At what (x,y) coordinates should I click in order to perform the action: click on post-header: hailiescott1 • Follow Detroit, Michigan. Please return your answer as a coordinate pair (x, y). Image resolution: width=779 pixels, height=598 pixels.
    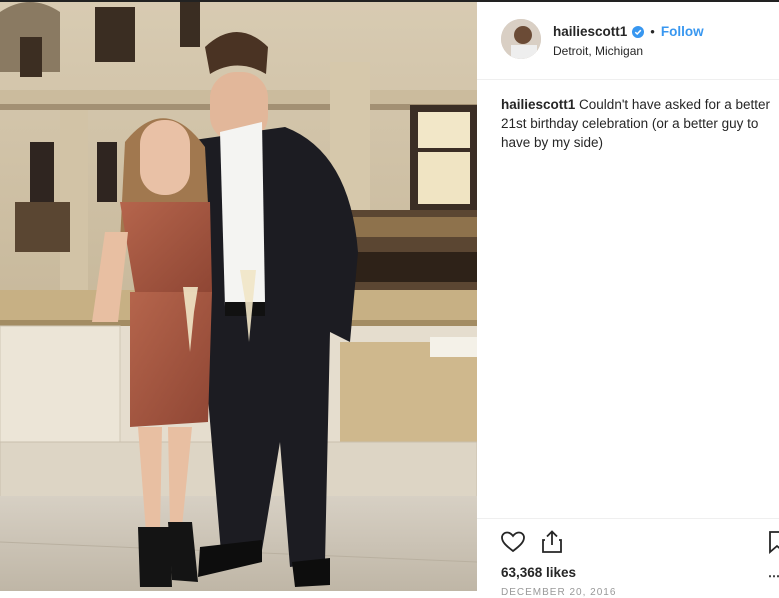
    Looking at the image, I should click on (628, 41).